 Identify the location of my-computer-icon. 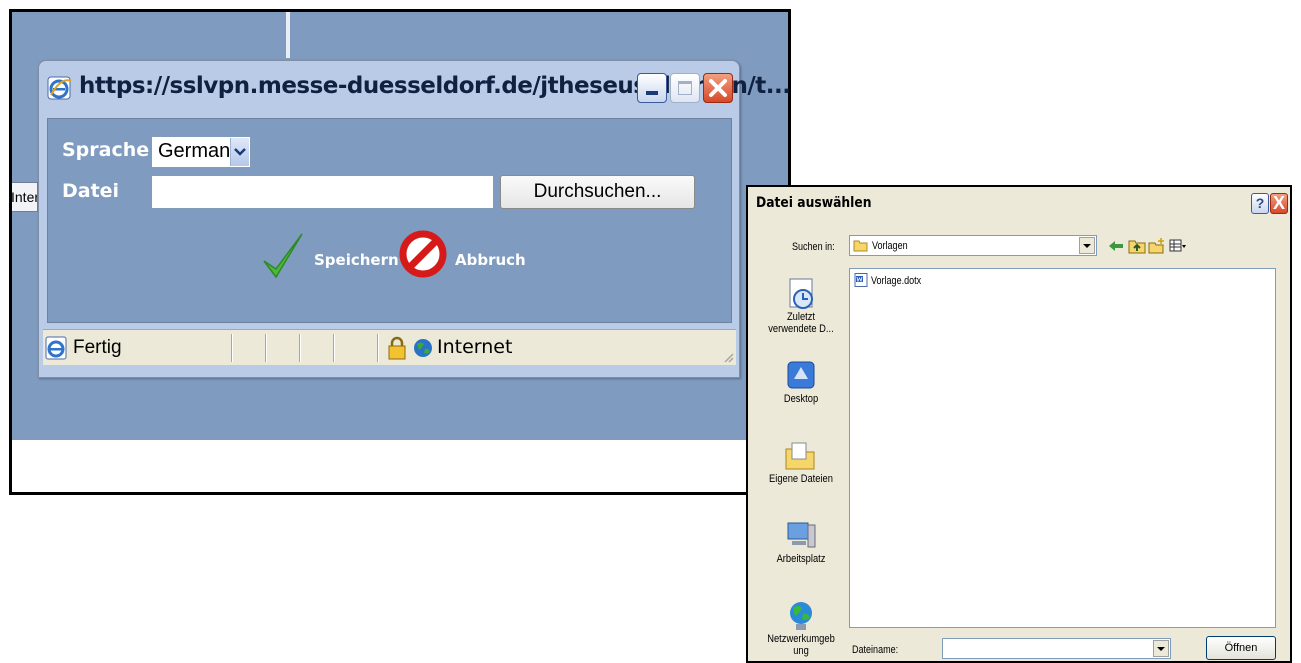
(801, 535).